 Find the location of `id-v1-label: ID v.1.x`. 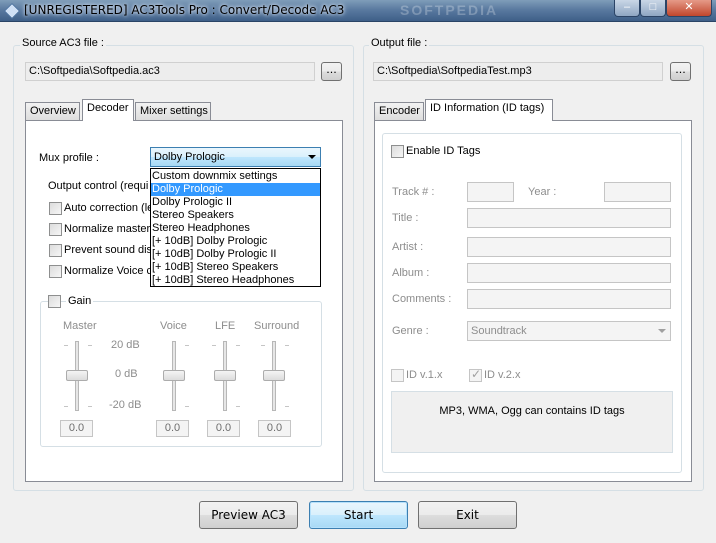

id-v1-label: ID v.1.x is located at coordinates (424, 375).